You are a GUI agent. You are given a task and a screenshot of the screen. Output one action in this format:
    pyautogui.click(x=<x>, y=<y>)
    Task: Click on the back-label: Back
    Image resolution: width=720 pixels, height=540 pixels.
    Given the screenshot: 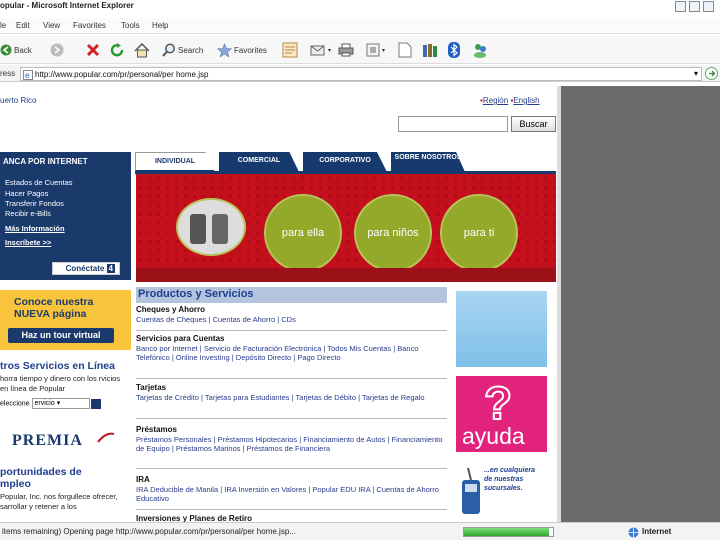 What is the action you would take?
    pyautogui.click(x=23, y=50)
    